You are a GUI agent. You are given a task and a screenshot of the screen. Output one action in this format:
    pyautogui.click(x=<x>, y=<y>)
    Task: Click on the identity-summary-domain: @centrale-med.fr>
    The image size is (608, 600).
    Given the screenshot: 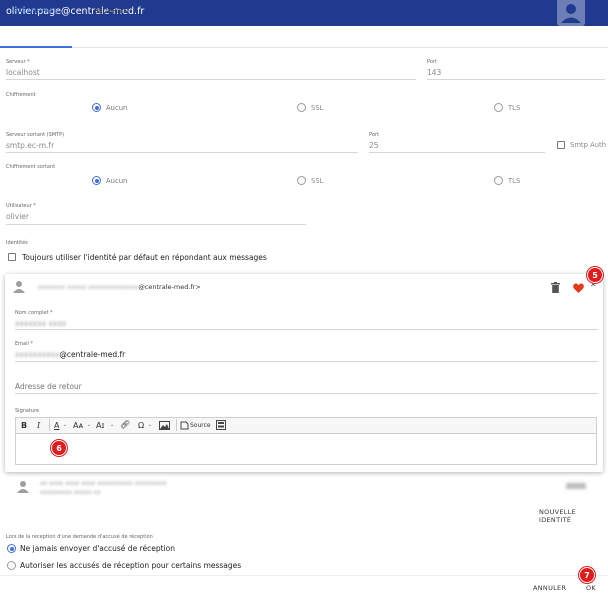 What is the action you would take?
    pyautogui.click(x=169, y=287)
    